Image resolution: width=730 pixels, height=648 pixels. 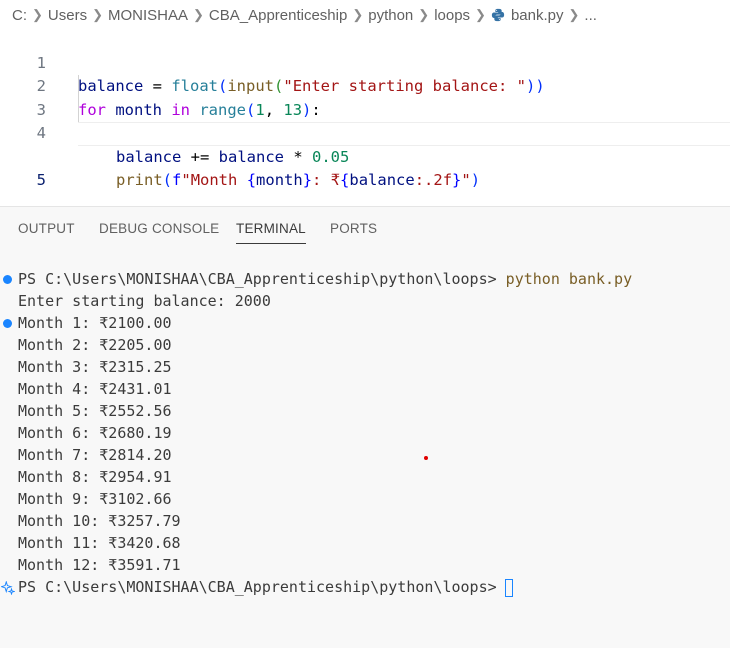 What do you see at coordinates (95, 411) in the screenshot?
I see `terminal-line: Month 5: ₹2552.56` at bounding box center [95, 411].